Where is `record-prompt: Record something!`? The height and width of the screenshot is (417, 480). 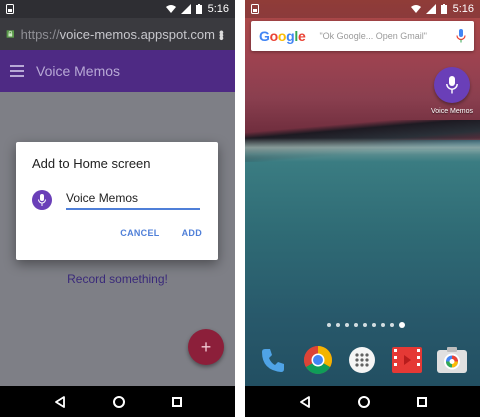 record-prompt: Record something! is located at coordinates (117, 279).